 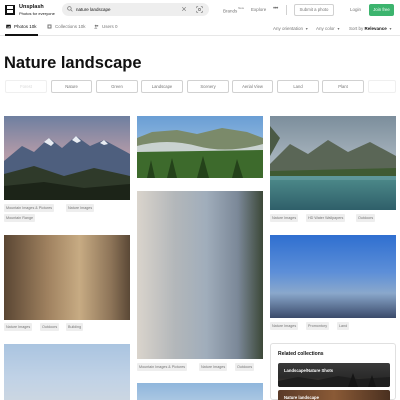 I want to click on sort-filter: Sort by Relevance ▼, so click(x=370, y=28).